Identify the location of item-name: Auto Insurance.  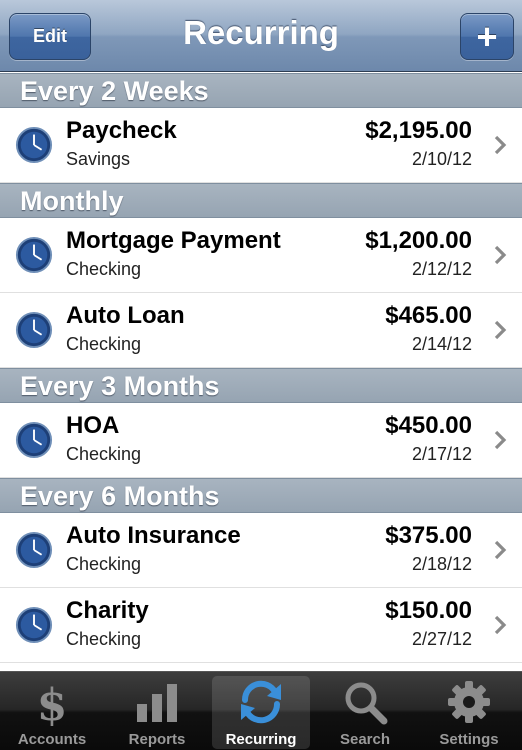
(153, 535).